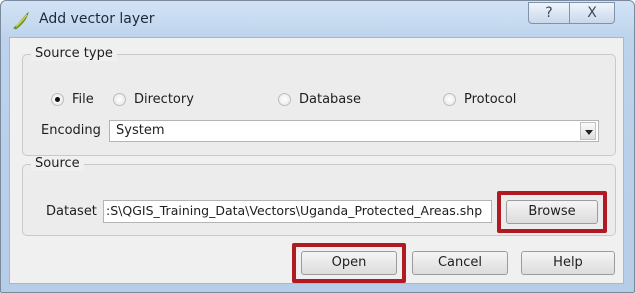 Image resolution: width=635 pixels, height=293 pixels. I want to click on radio-protocol: Protocol, so click(479, 99).